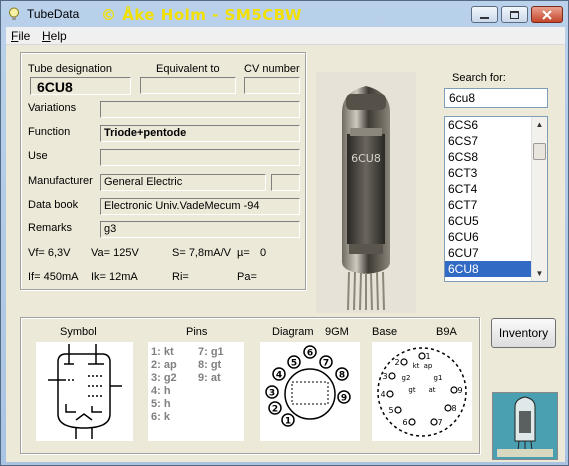  What do you see at coordinates (52, 108) in the screenshot?
I see `variations-label: Variations` at bounding box center [52, 108].